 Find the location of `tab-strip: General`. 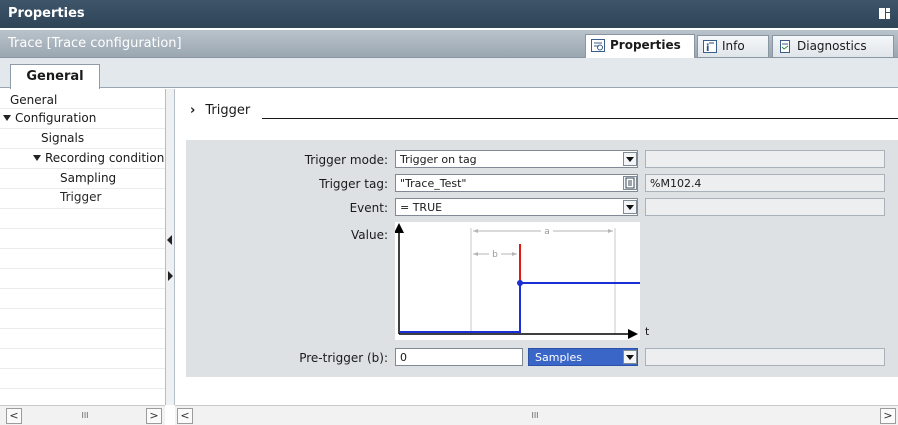

tab-strip: General is located at coordinates (449, 73).